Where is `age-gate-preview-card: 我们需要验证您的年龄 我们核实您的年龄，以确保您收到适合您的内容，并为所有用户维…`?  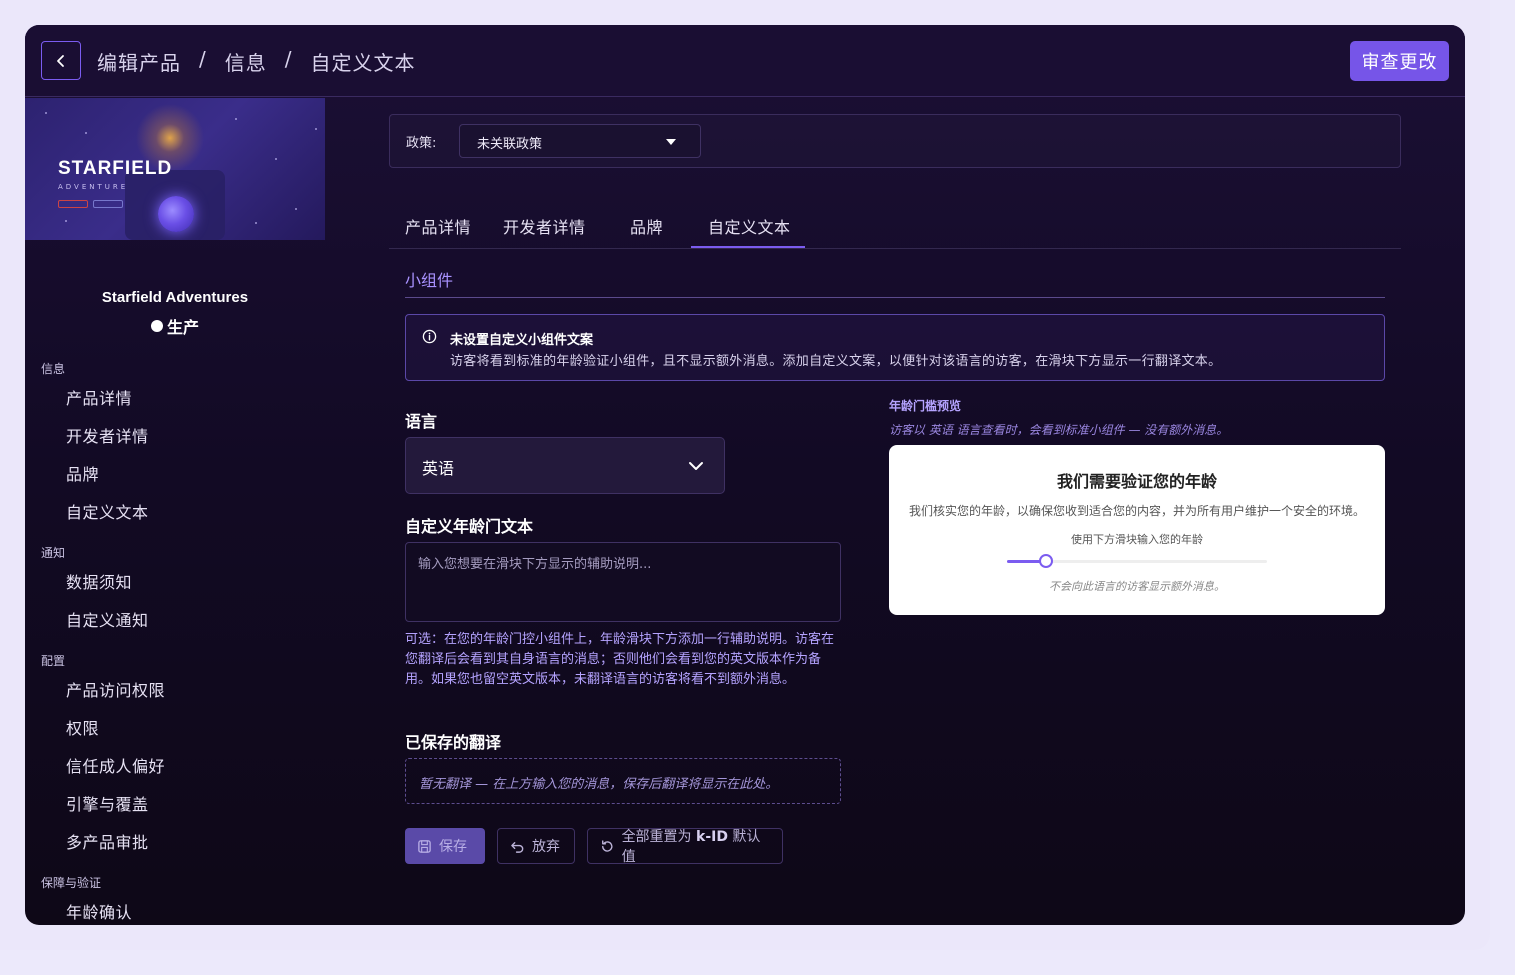 age-gate-preview-card: 我们需要验证您的年龄 我们核实您的年龄，以确保您收到适合您的内容，并为所有用户维… is located at coordinates (1137, 530).